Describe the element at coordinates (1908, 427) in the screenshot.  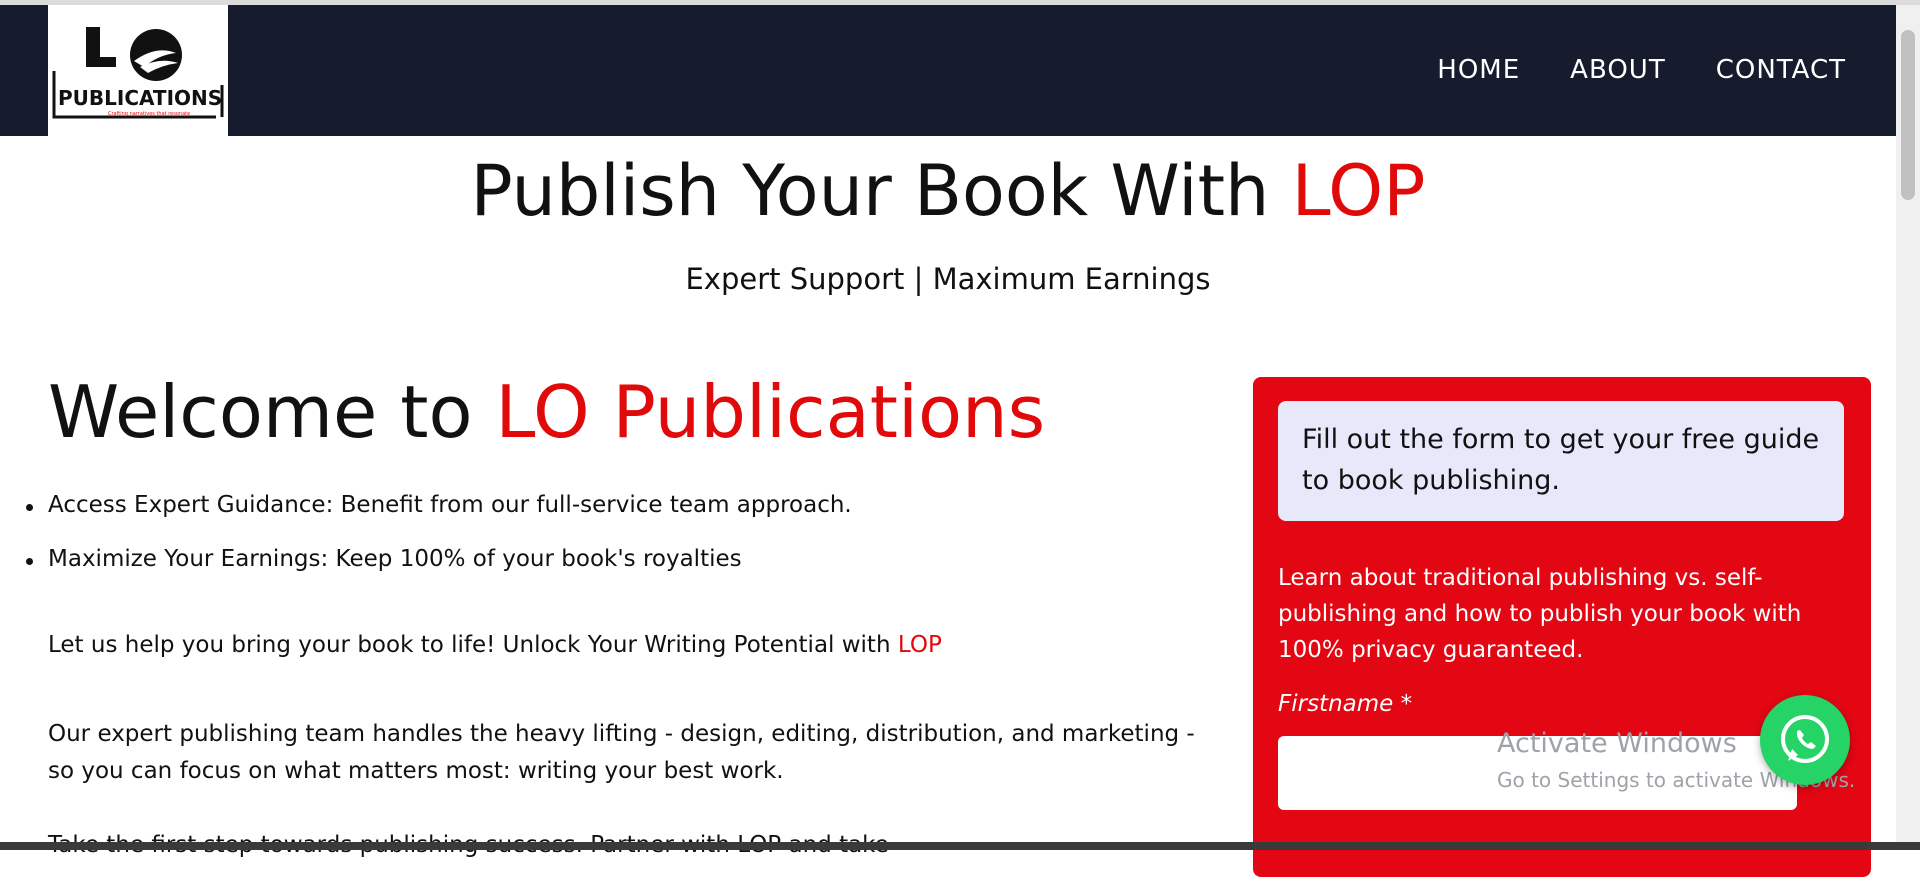
I see `page-scrollbar` at that location.